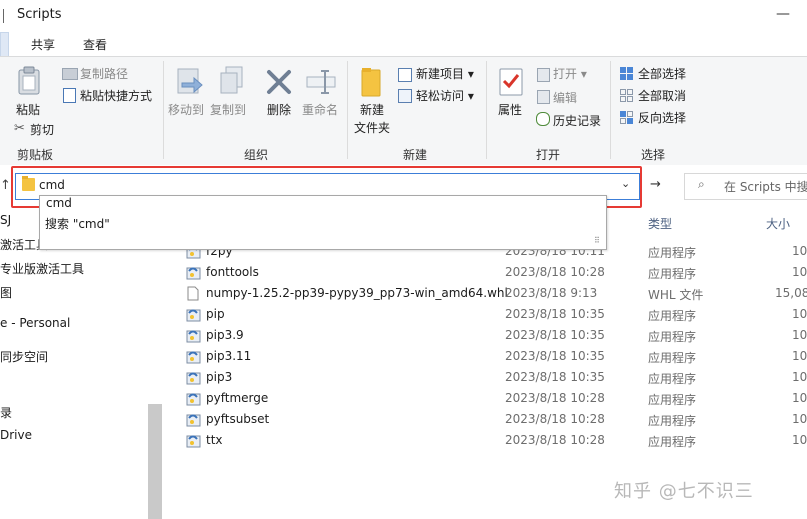  I want to click on go-arrow-icon: →, so click(655, 184).